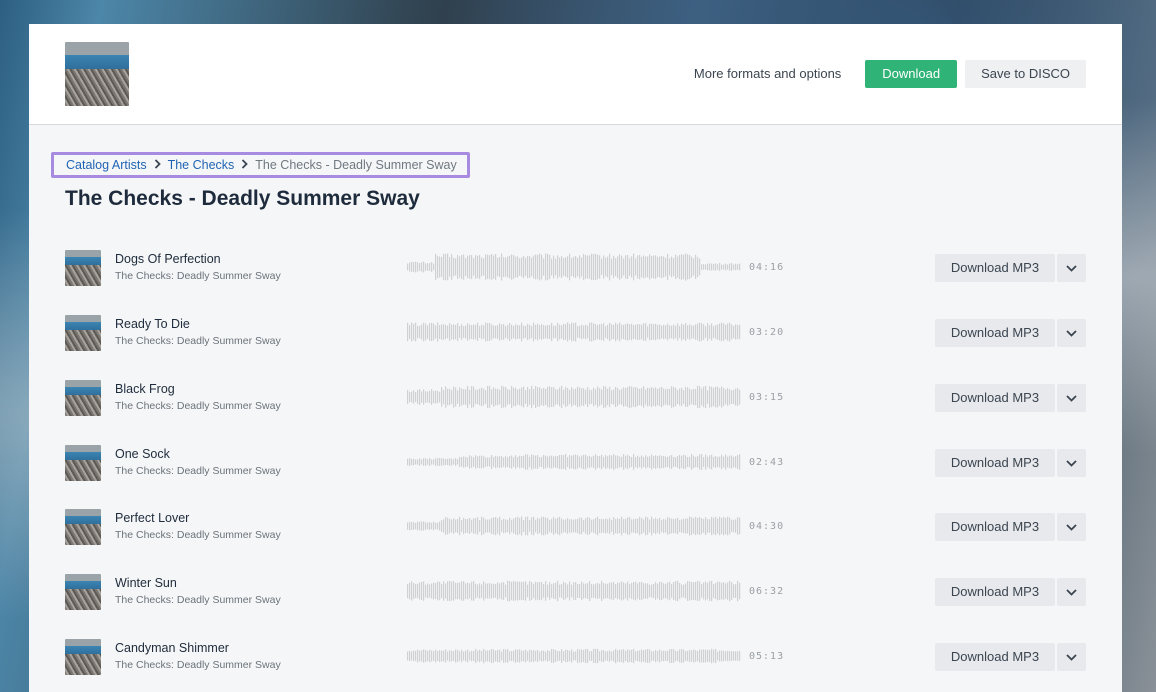  I want to click on track-title: Ready To Die, so click(152, 324).